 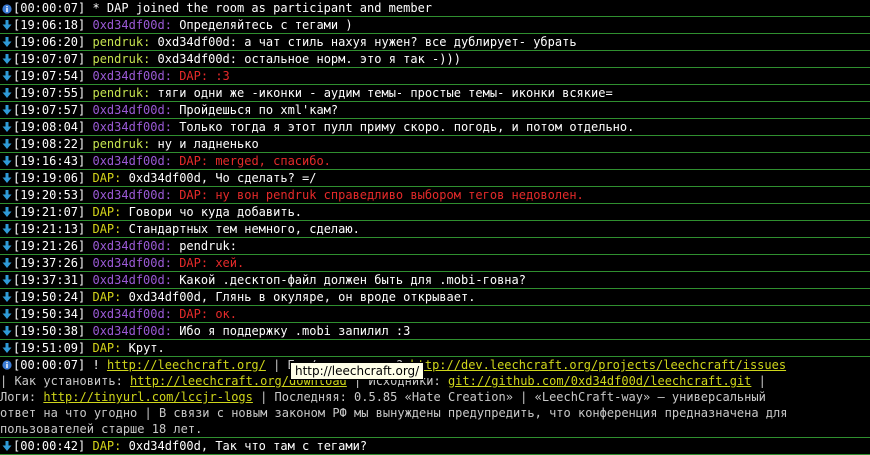 I want to click on message-text: Ибо я поддержку .mobi запилил :З, so click(x=291, y=331).